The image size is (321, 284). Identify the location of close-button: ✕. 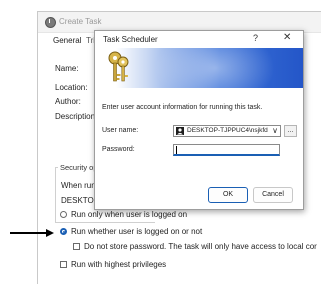
(287, 37).